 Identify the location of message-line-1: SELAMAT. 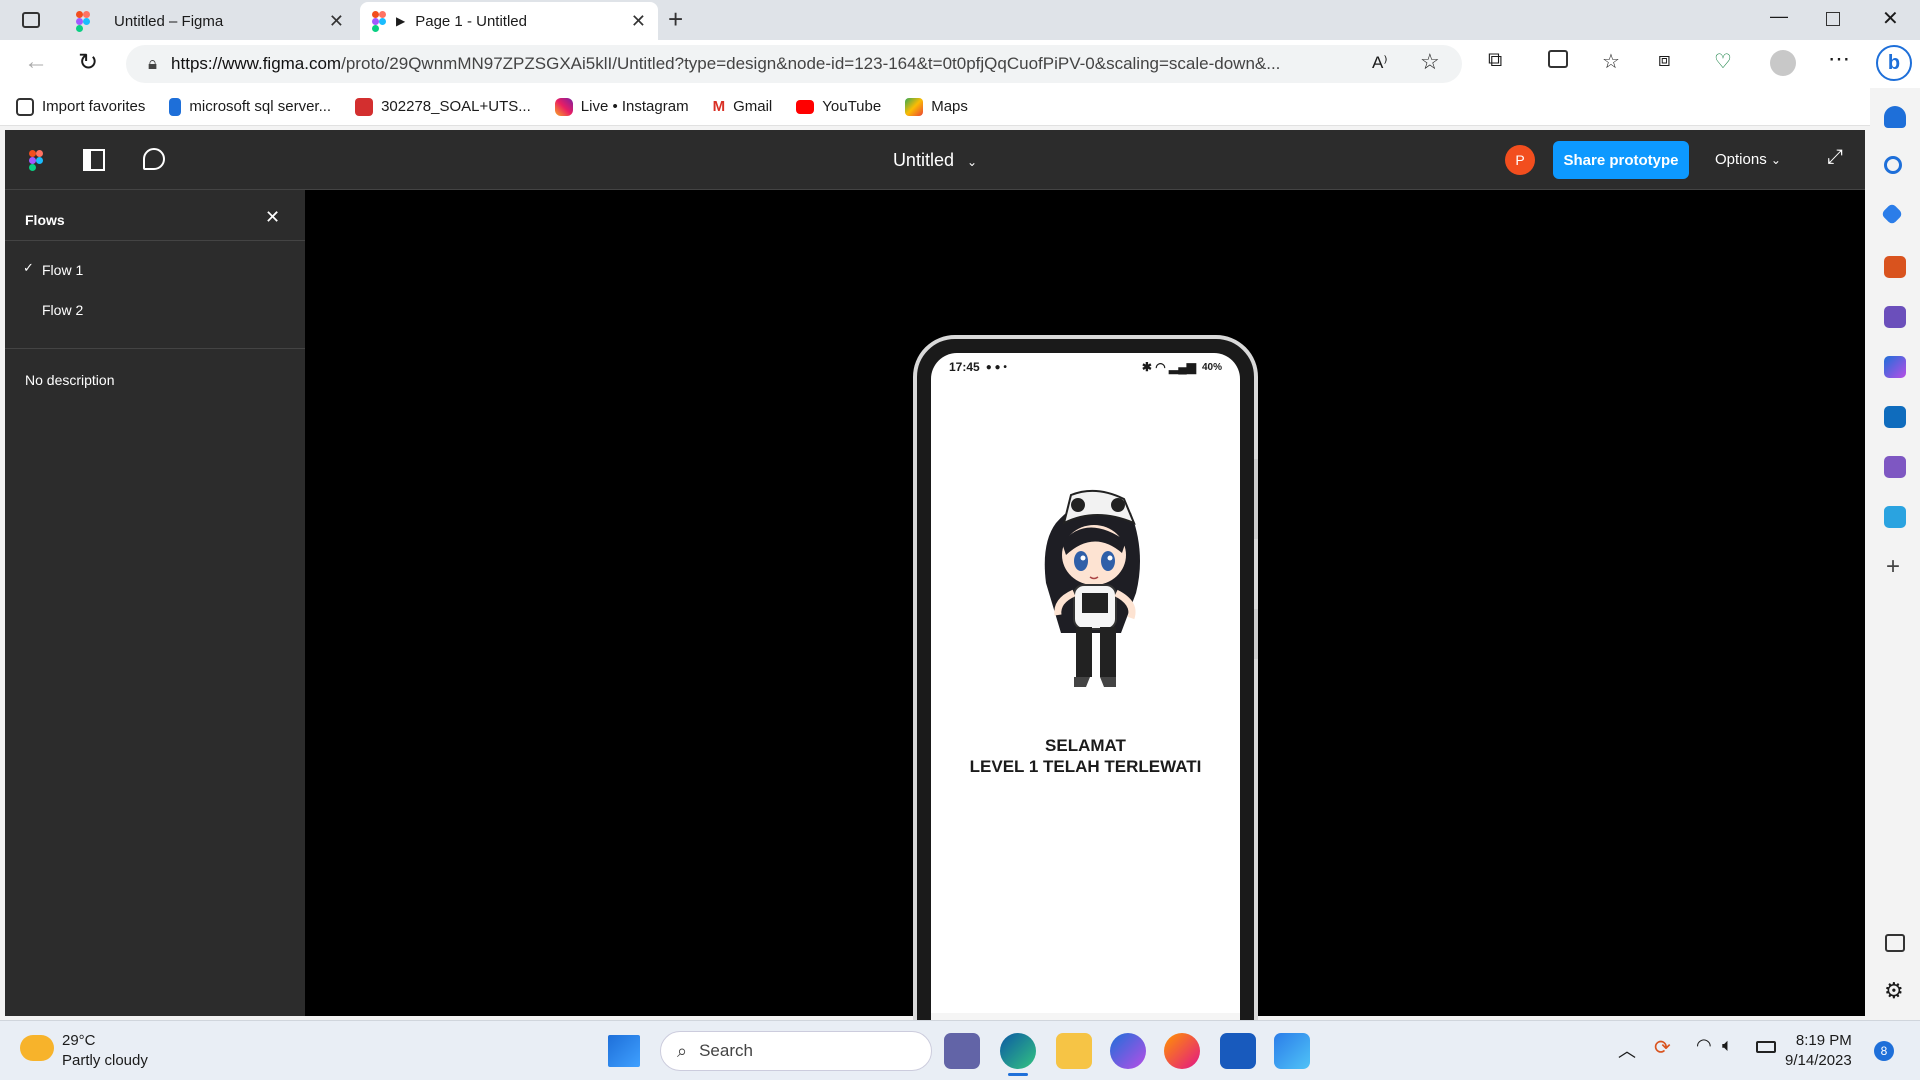
(1085, 745).